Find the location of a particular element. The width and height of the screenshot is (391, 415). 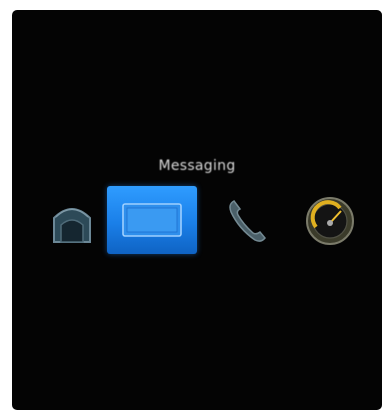

phone-icon is located at coordinates (246, 221).